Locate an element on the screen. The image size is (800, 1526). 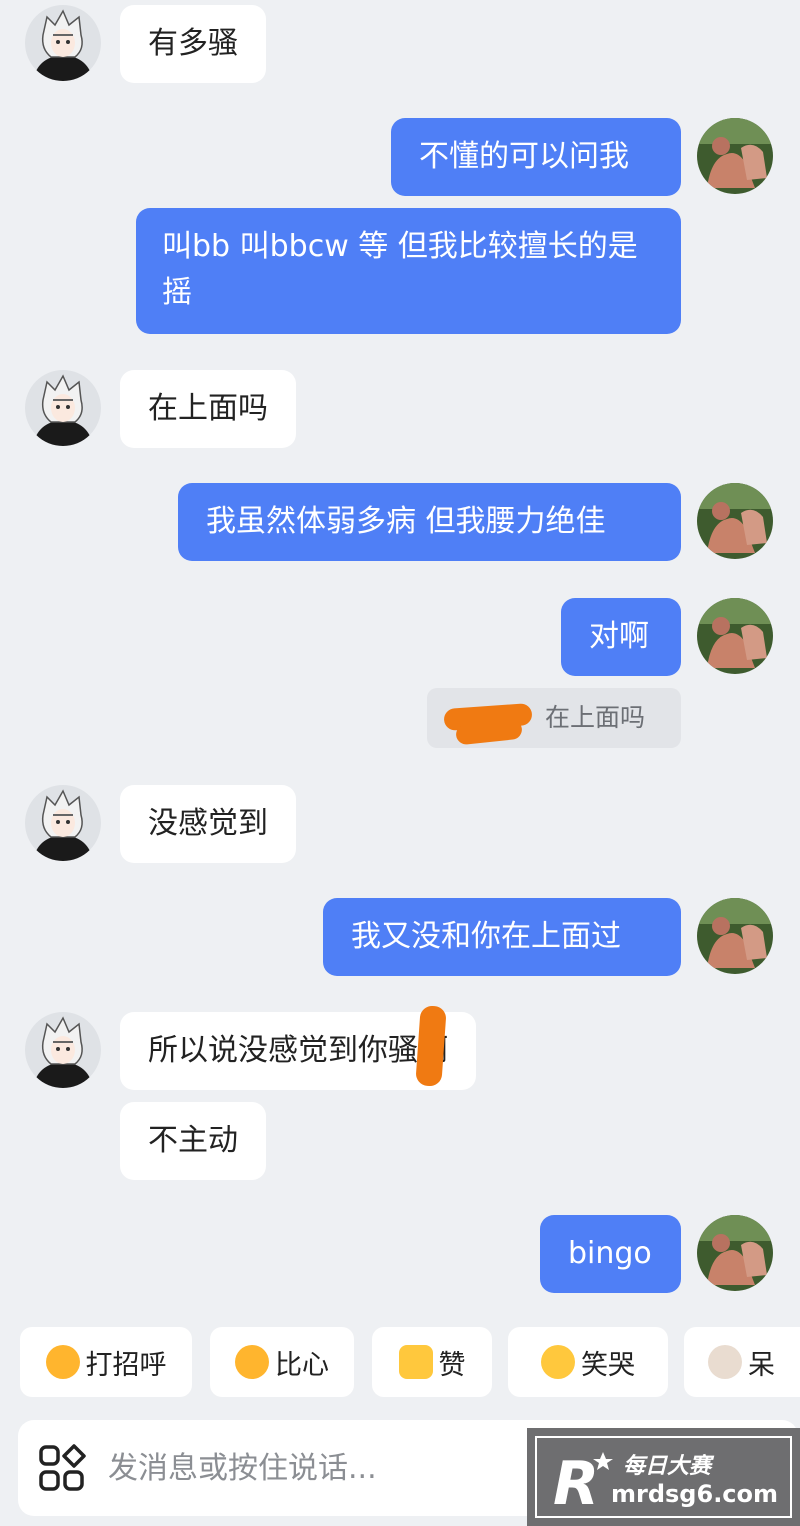
message-text: 我虽然体弱多病 但我腰力绝佳 is located at coordinates (406, 521).